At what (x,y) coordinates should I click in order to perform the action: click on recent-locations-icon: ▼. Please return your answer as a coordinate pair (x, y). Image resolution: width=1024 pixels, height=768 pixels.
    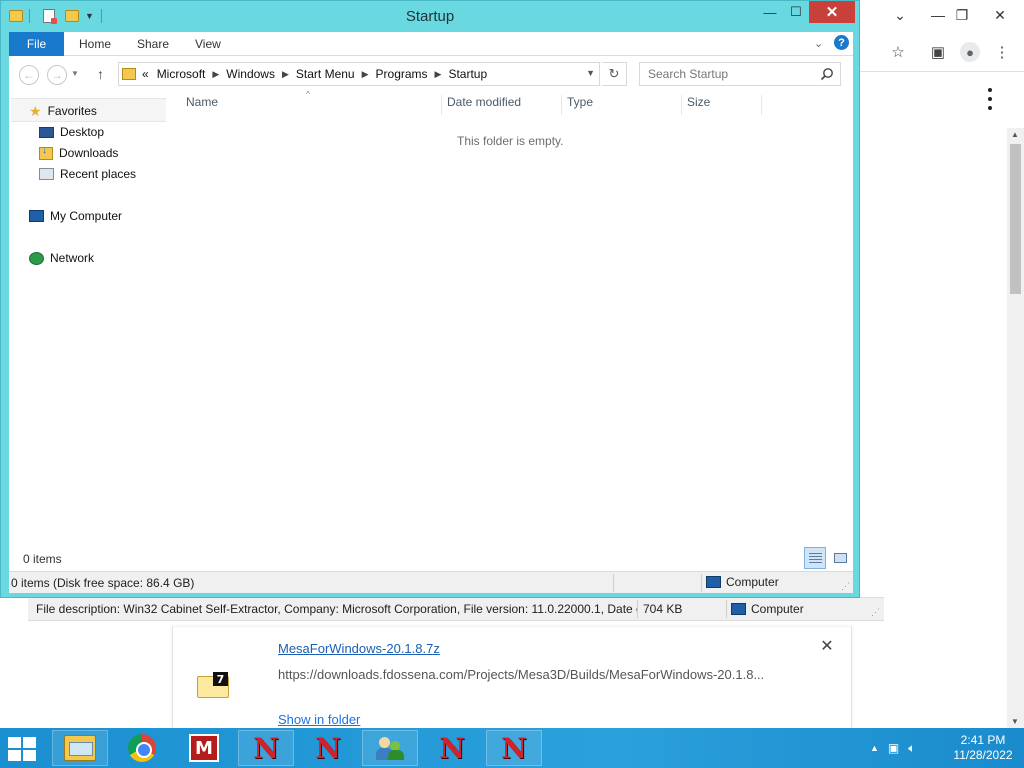
    Looking at the image, I should click on (75, 73).